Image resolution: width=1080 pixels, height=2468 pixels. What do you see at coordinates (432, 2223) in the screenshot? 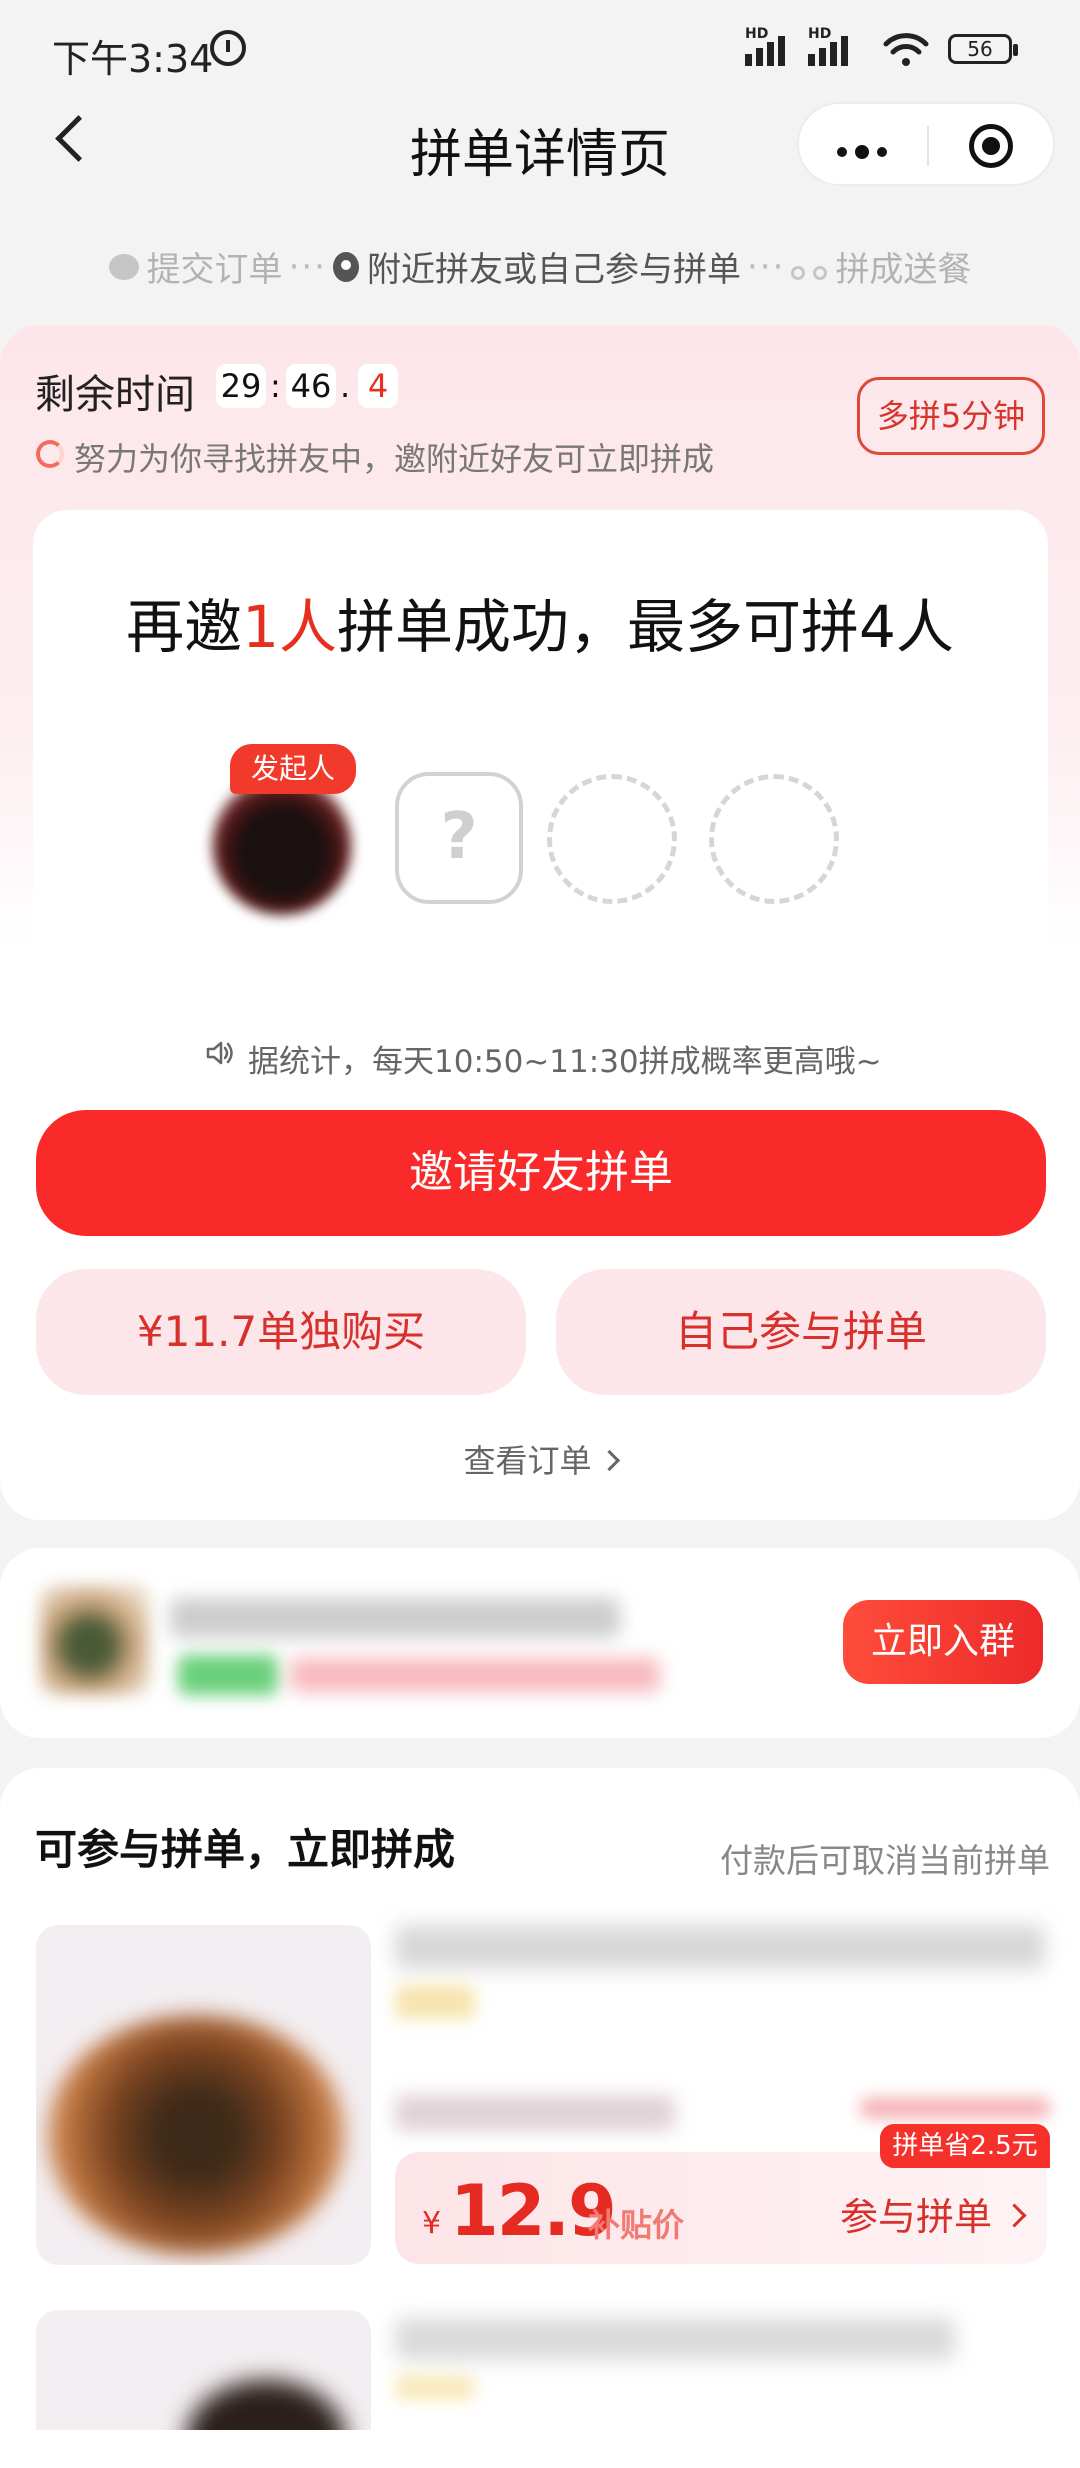
I see `price-currency: ¥` at bounding box center [432, 2223].